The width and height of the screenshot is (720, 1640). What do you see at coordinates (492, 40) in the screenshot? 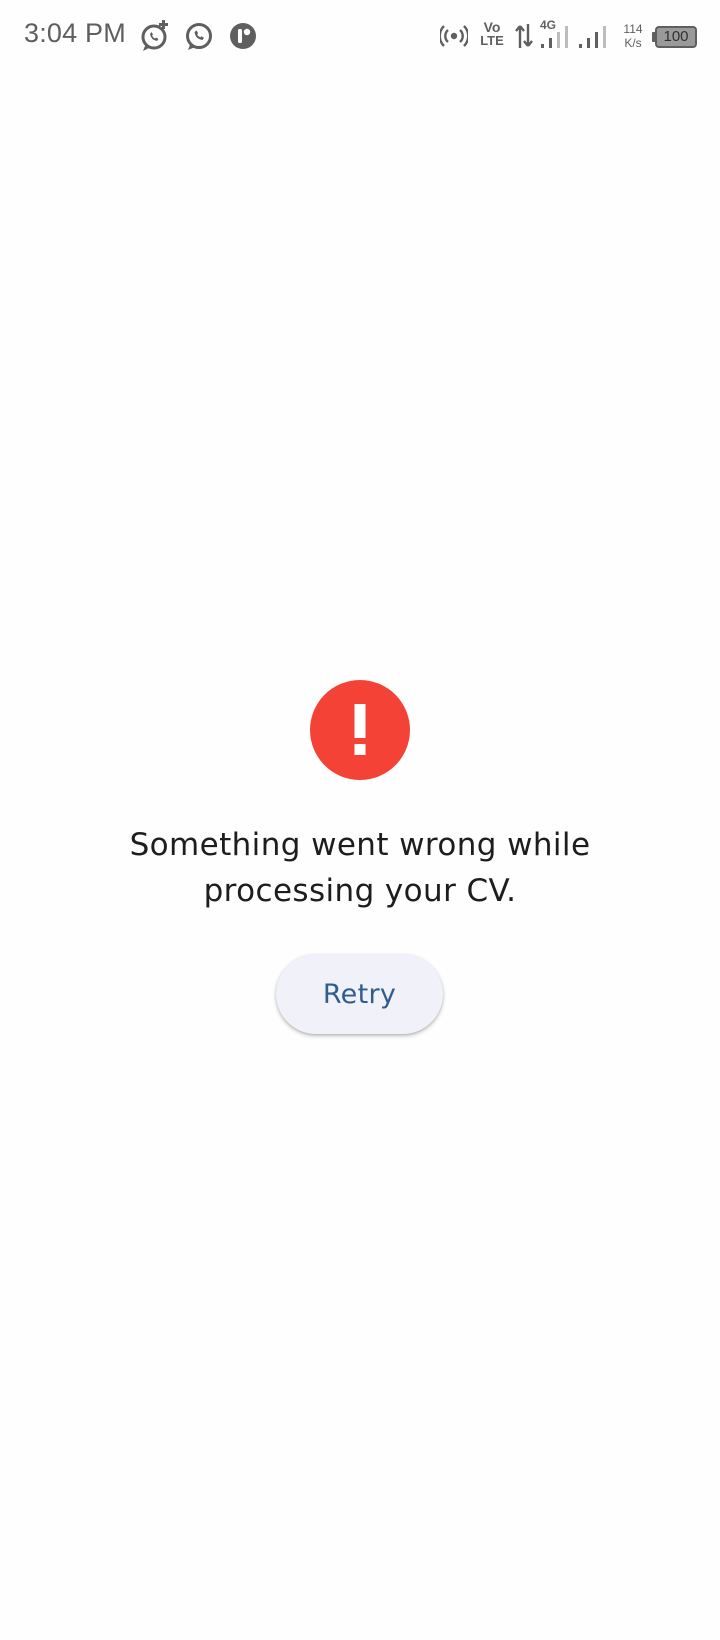
I see `volte-bottom-label: LTE` at bounding box center [492, 40].